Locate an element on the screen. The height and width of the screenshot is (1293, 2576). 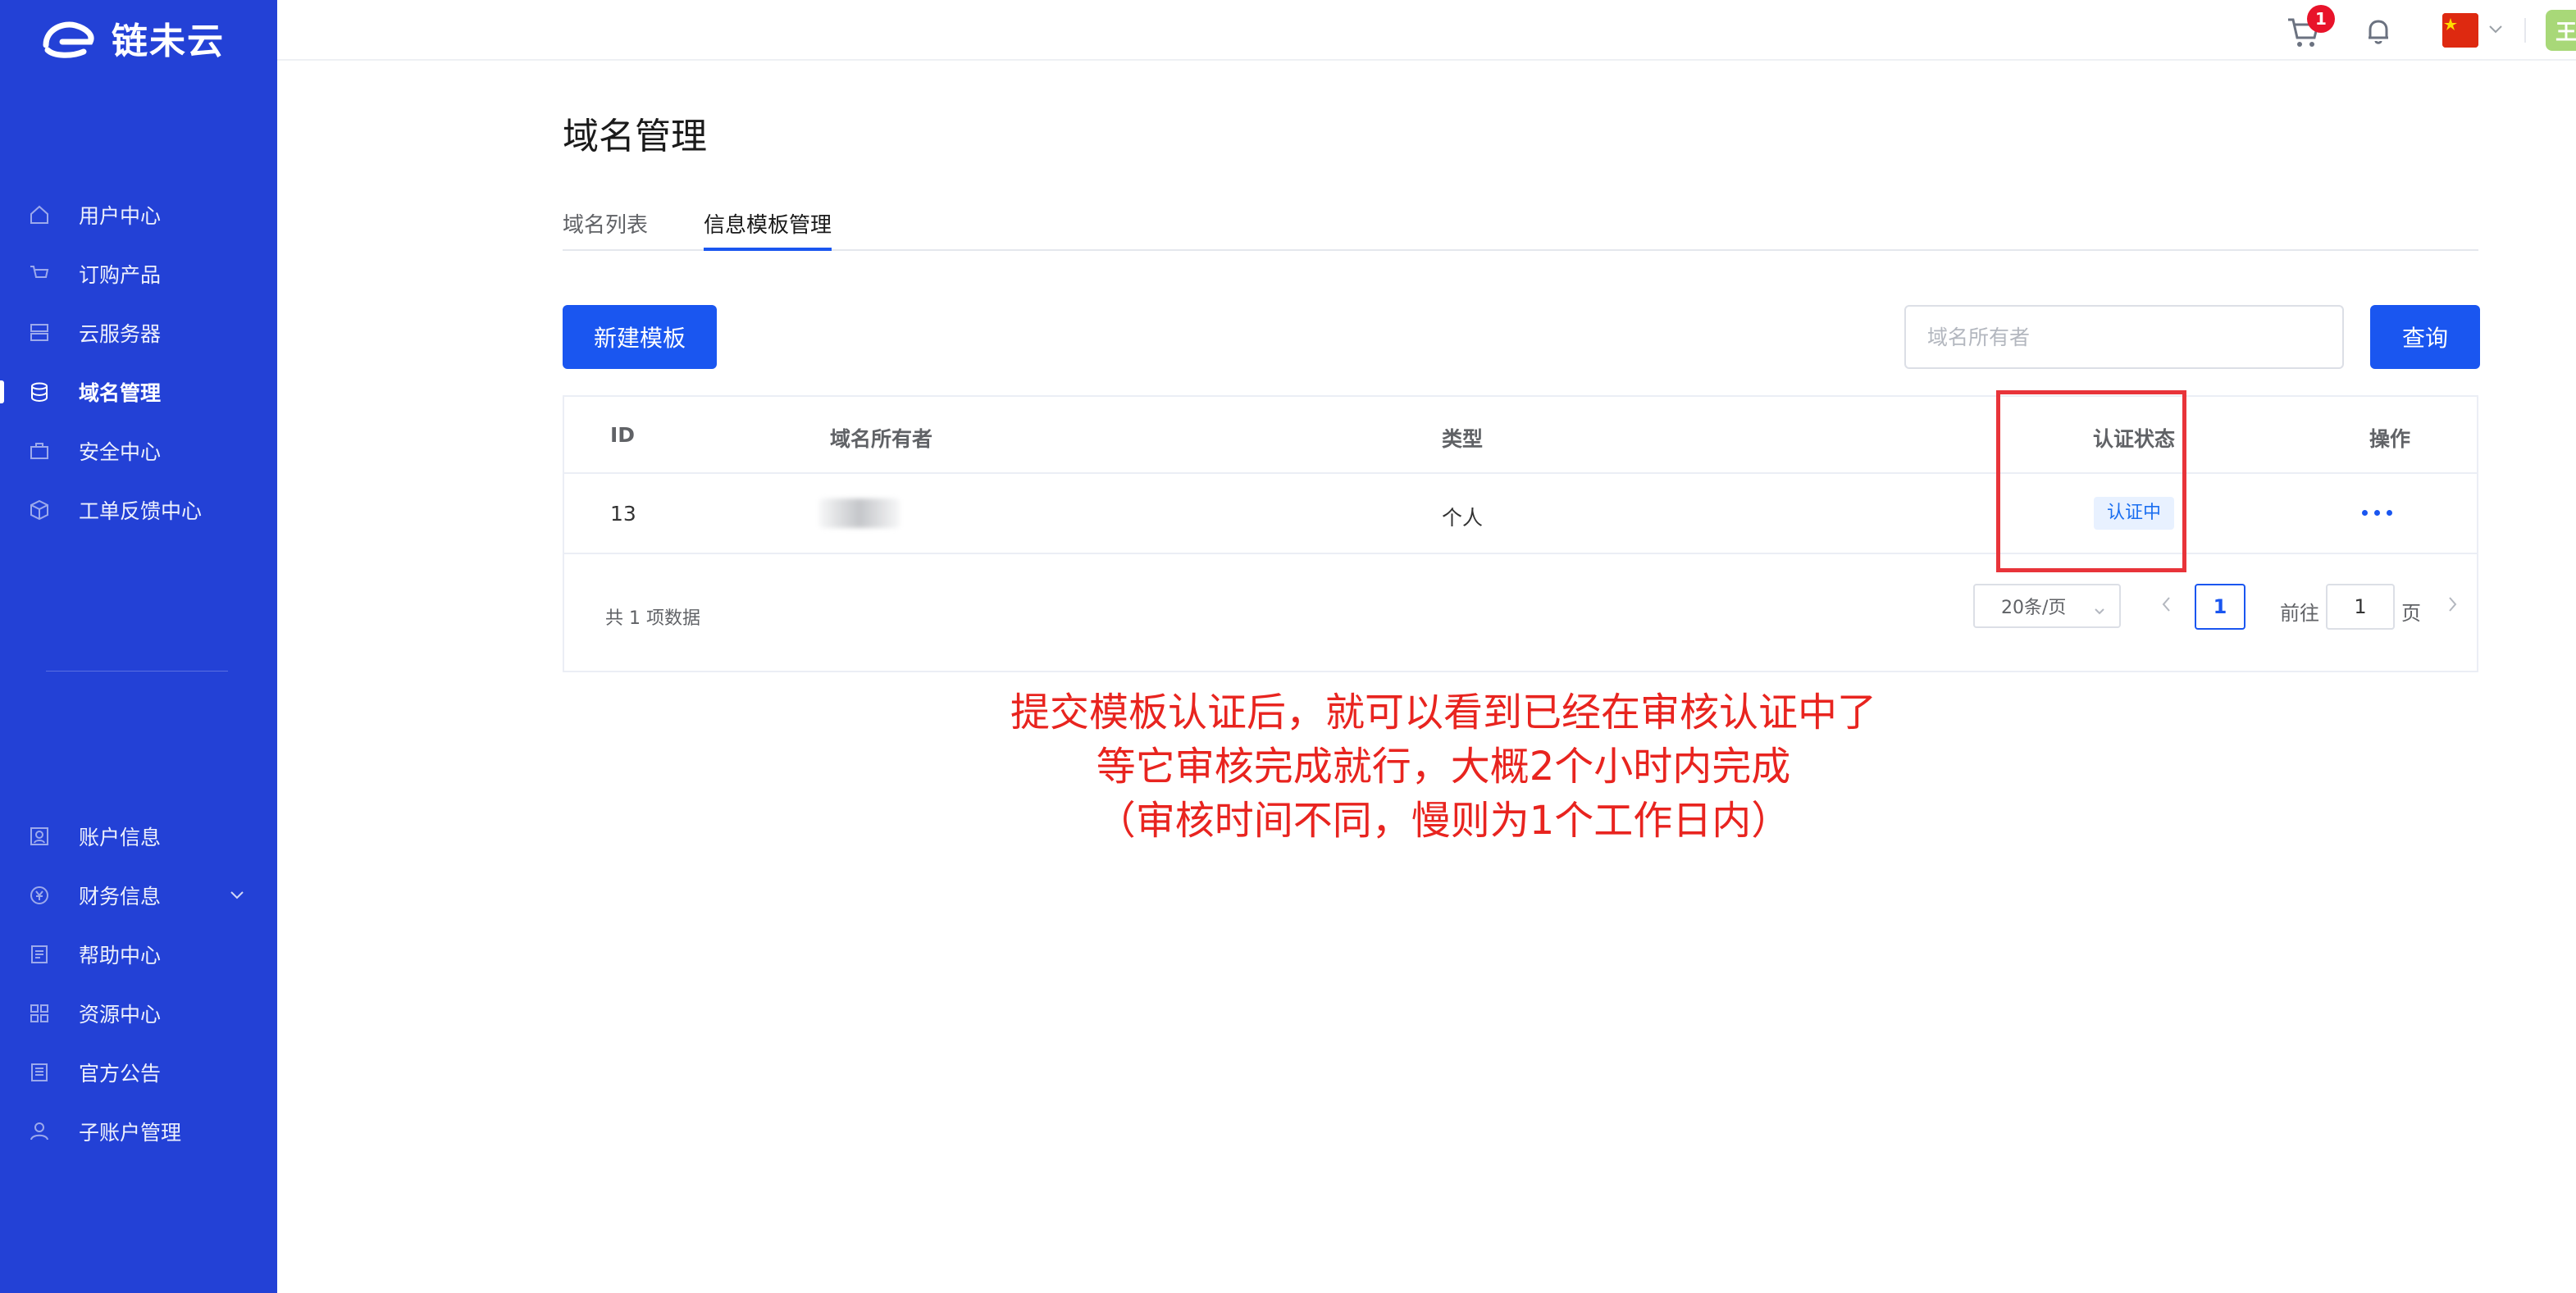
sidebar-item-label: 工单反馈中心 is located at coordinates (141, 511).